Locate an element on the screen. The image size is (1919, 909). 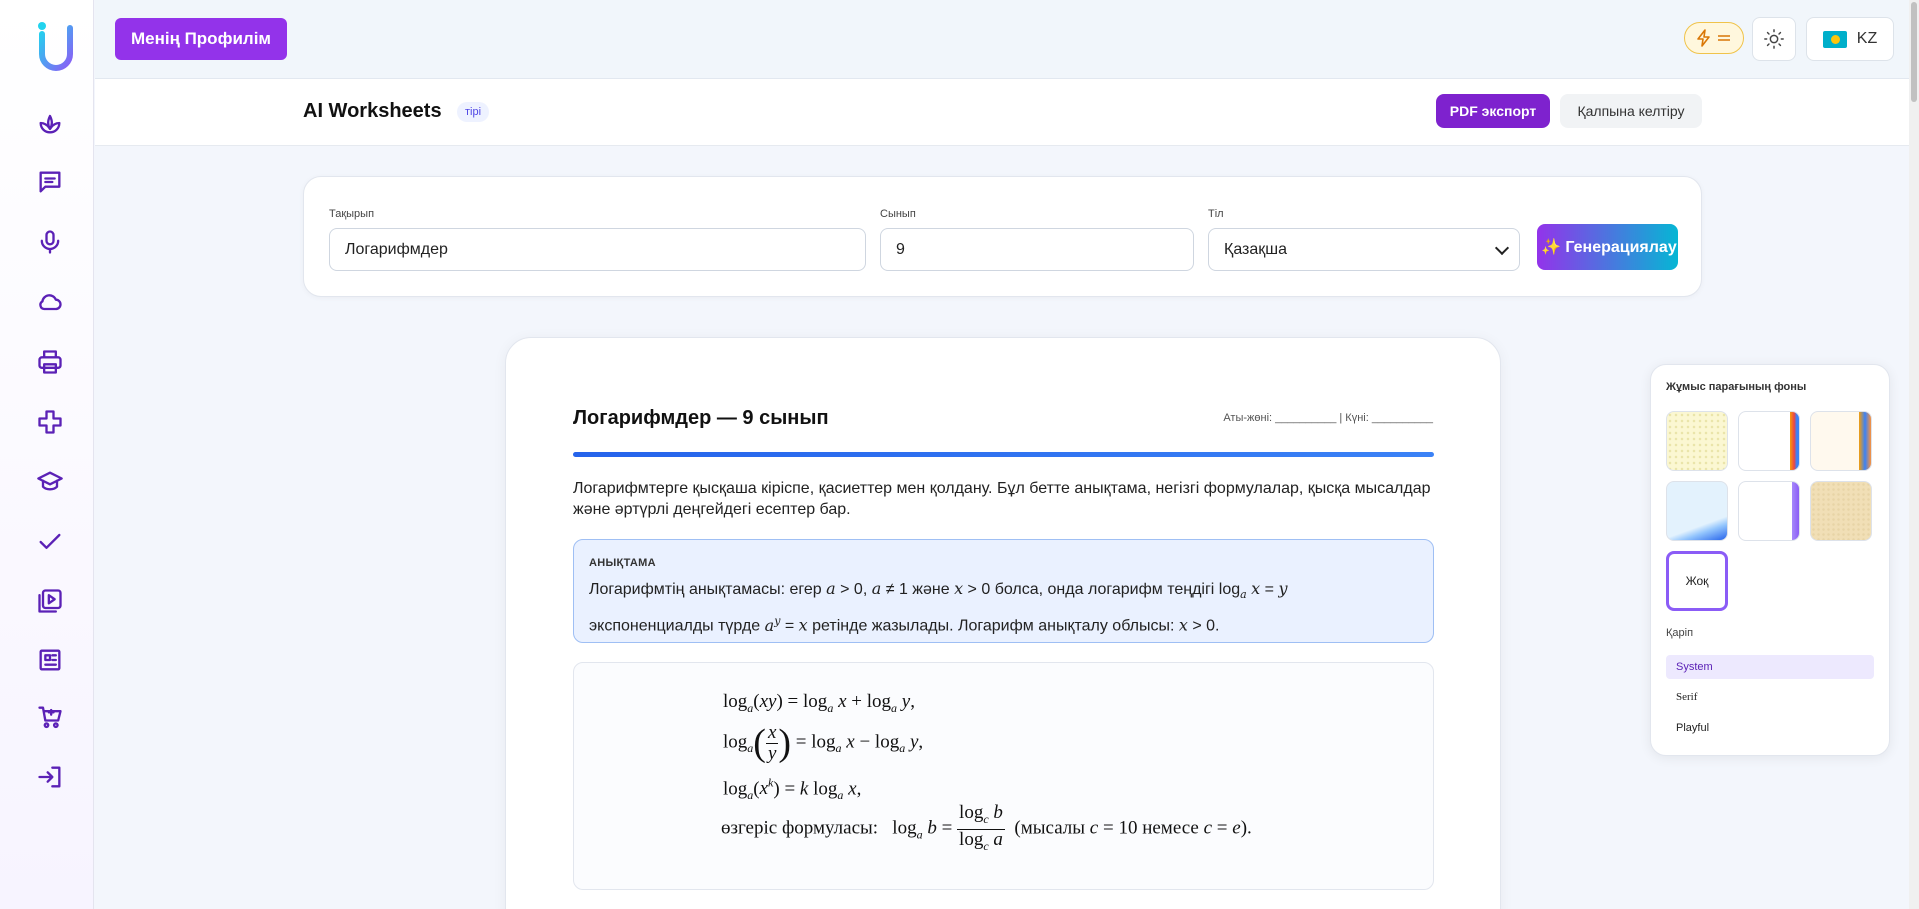
background-swatch-blue is located at coordinates (1697, 511).